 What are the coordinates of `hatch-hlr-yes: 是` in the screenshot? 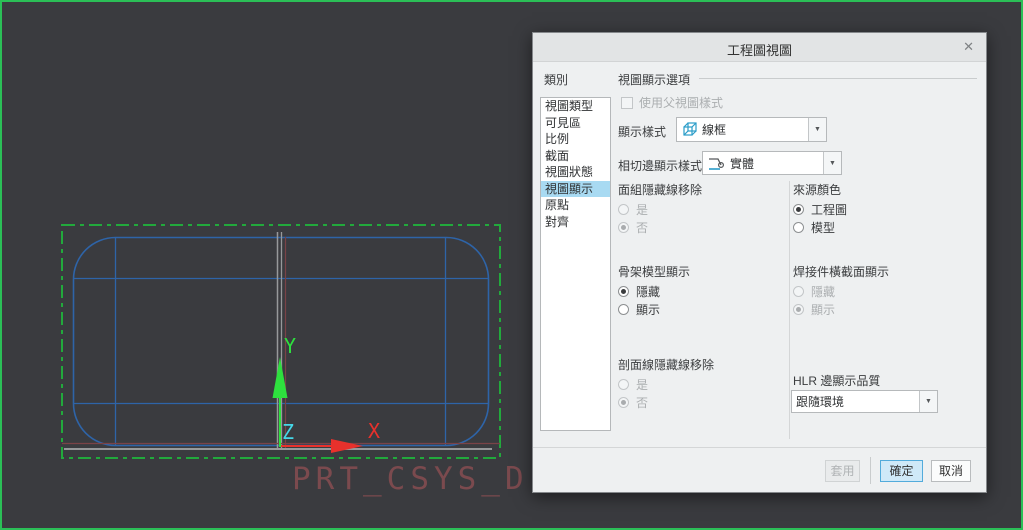 It's located at (666, 384).